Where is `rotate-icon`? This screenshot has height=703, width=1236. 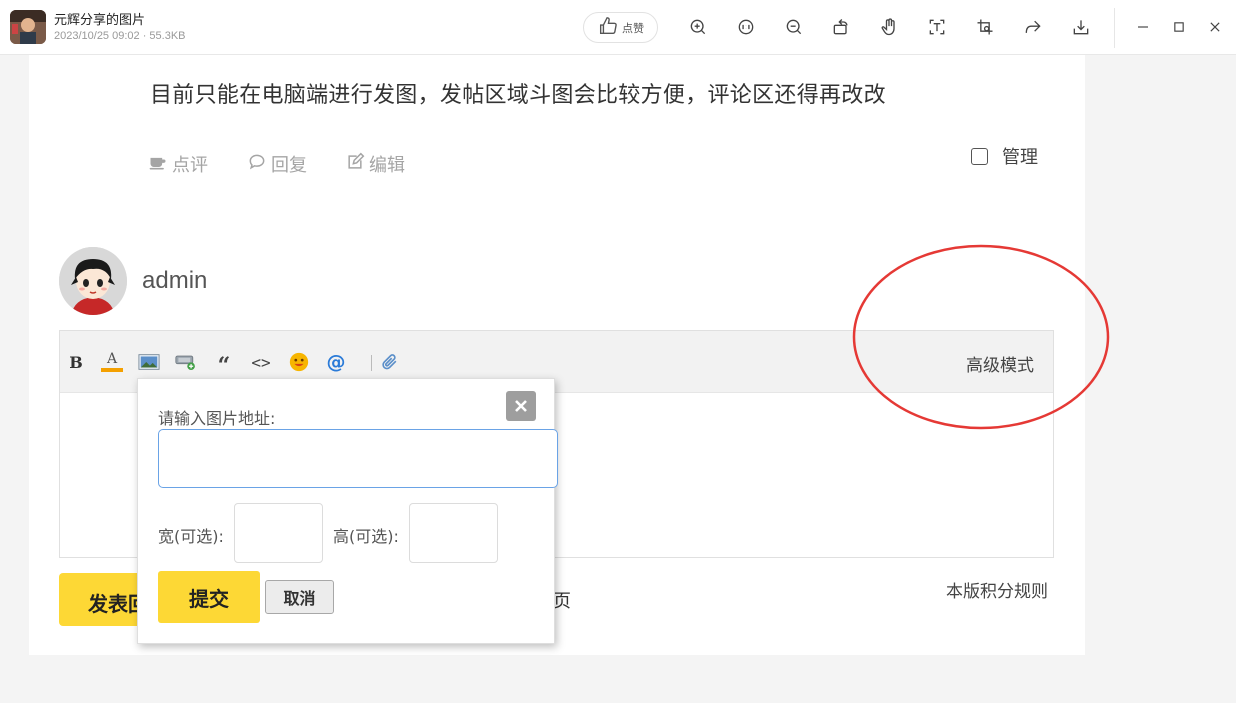 rotate-icon is located at coordinates (841, 27).